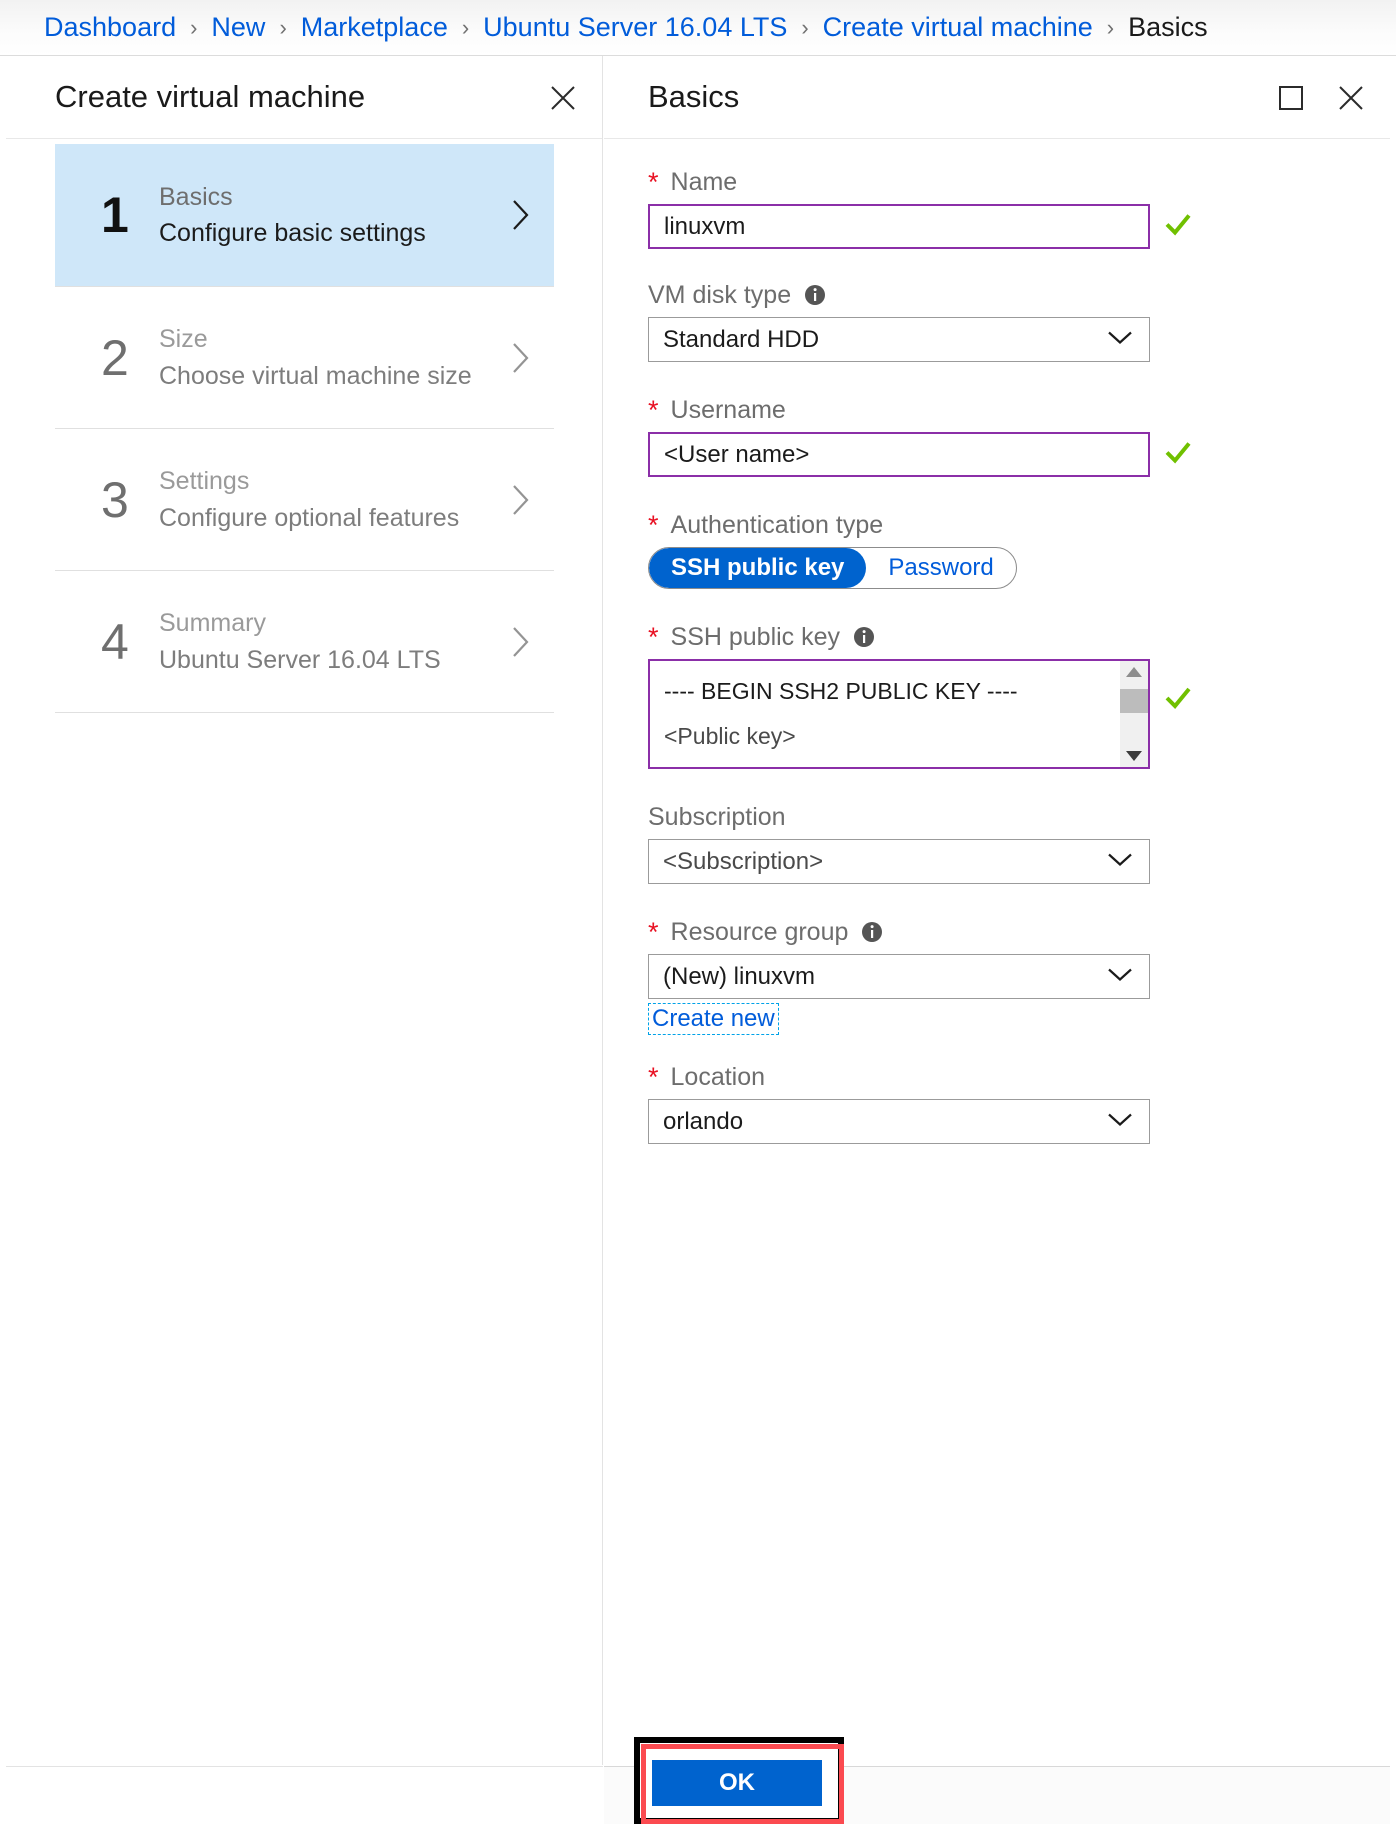 The image size is (1396, 1824). I want to click on wizard-step-subtitle: Ubuntu Server 16.04 LTS, so click(300, 659).